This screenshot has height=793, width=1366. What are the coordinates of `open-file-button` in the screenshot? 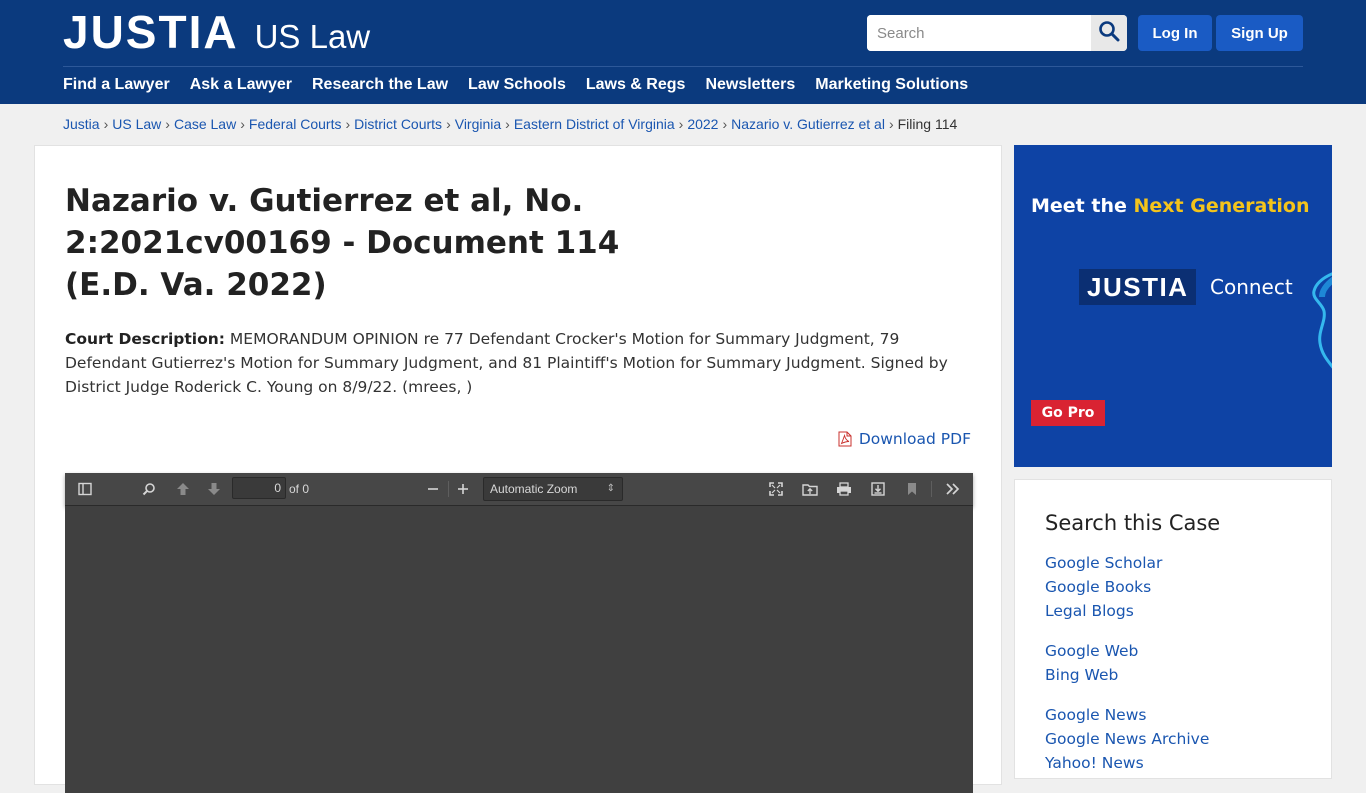 It's located at (810, 489).